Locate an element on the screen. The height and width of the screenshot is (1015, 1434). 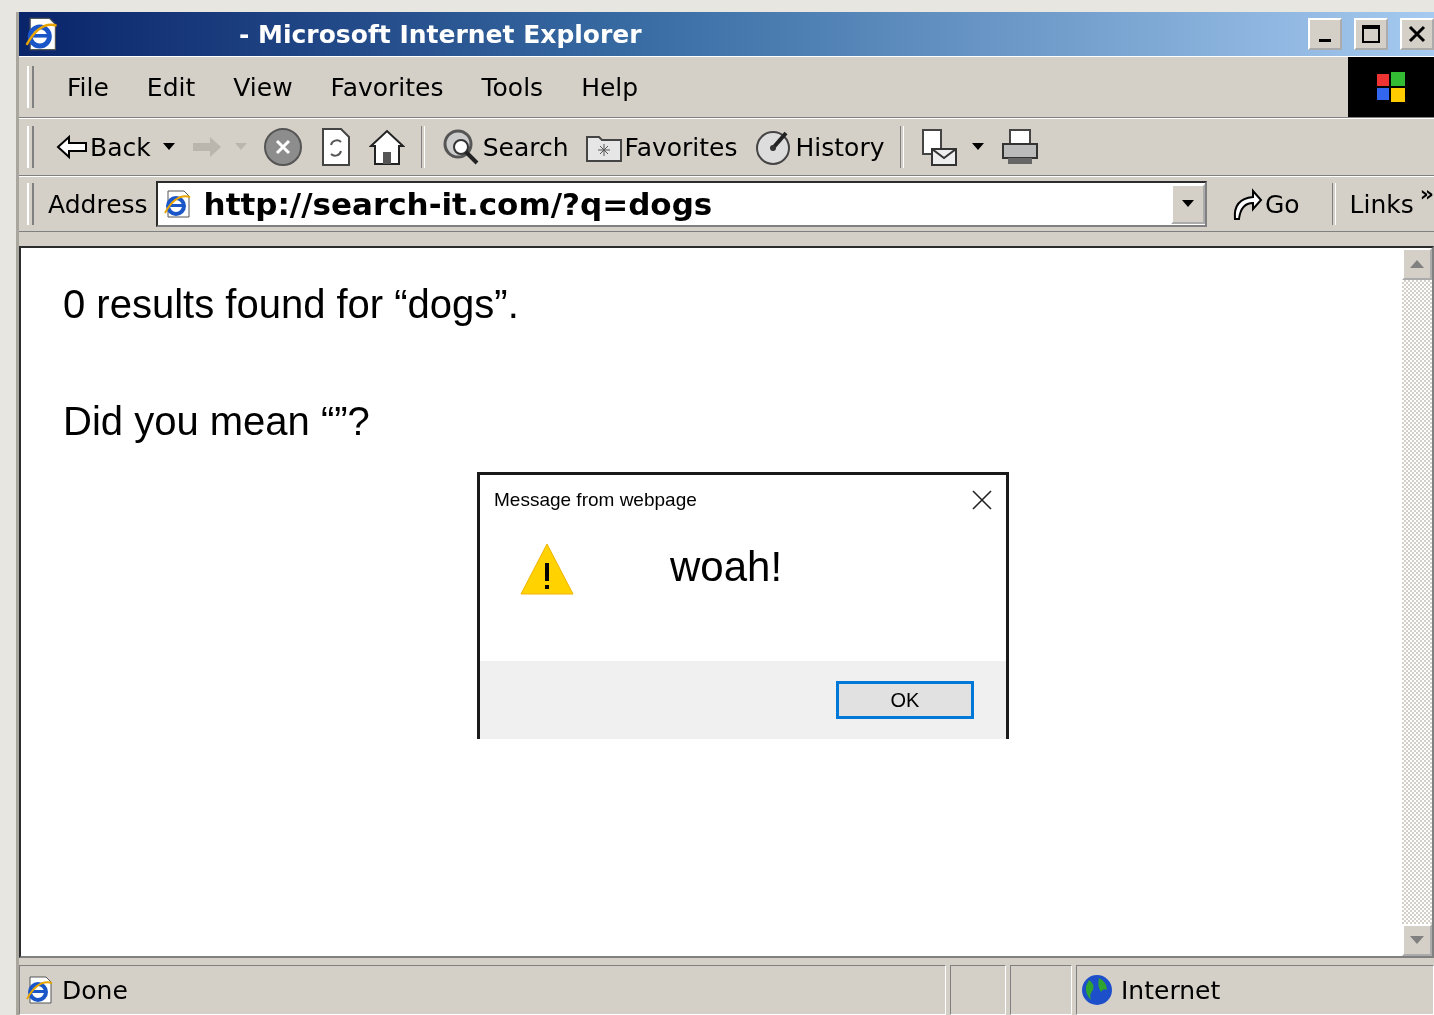
scroll-up-button is located at coordinates (1417, 264).